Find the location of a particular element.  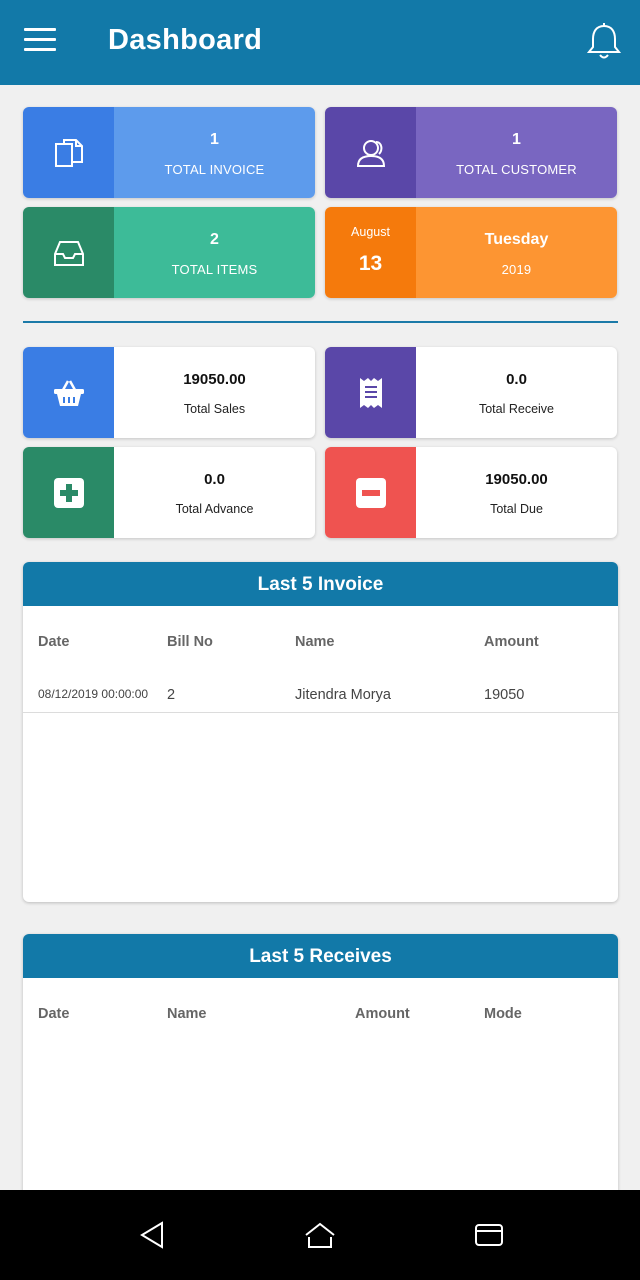

date-day: 13 is located at coordinates (370, 263).